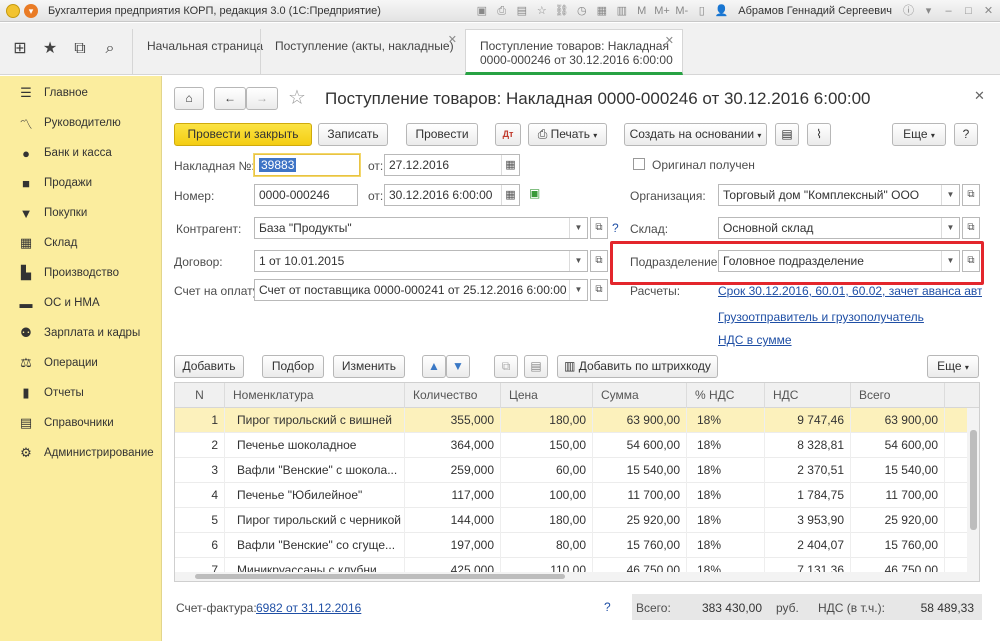 Image resolution: width=1000 pixels, height=641 pixels. I want to click on memory-m-button: M, so click(641, 11).